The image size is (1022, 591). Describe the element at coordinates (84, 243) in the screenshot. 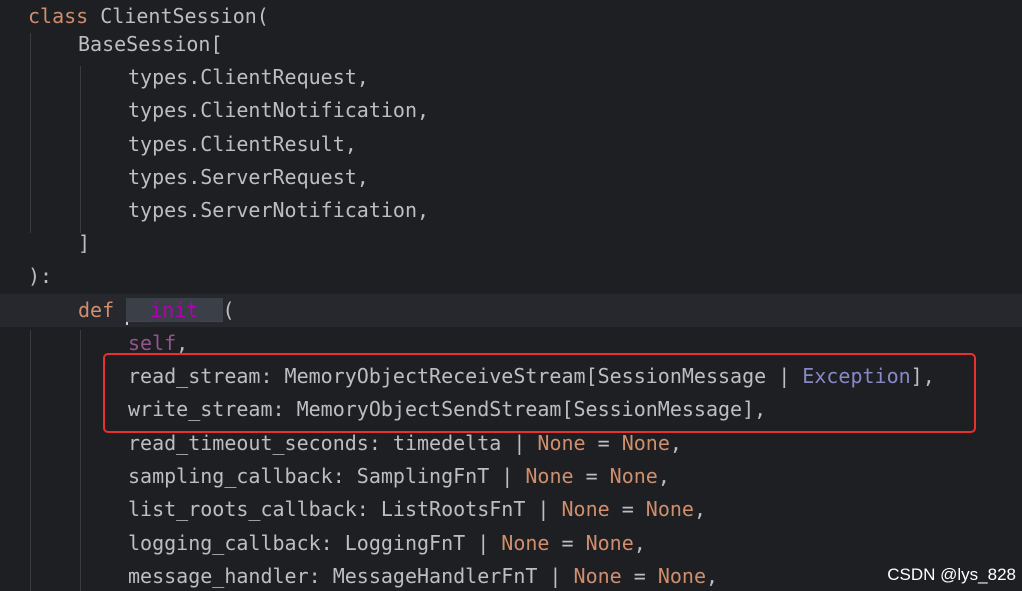

I see `close-bracket: ]` at that location.